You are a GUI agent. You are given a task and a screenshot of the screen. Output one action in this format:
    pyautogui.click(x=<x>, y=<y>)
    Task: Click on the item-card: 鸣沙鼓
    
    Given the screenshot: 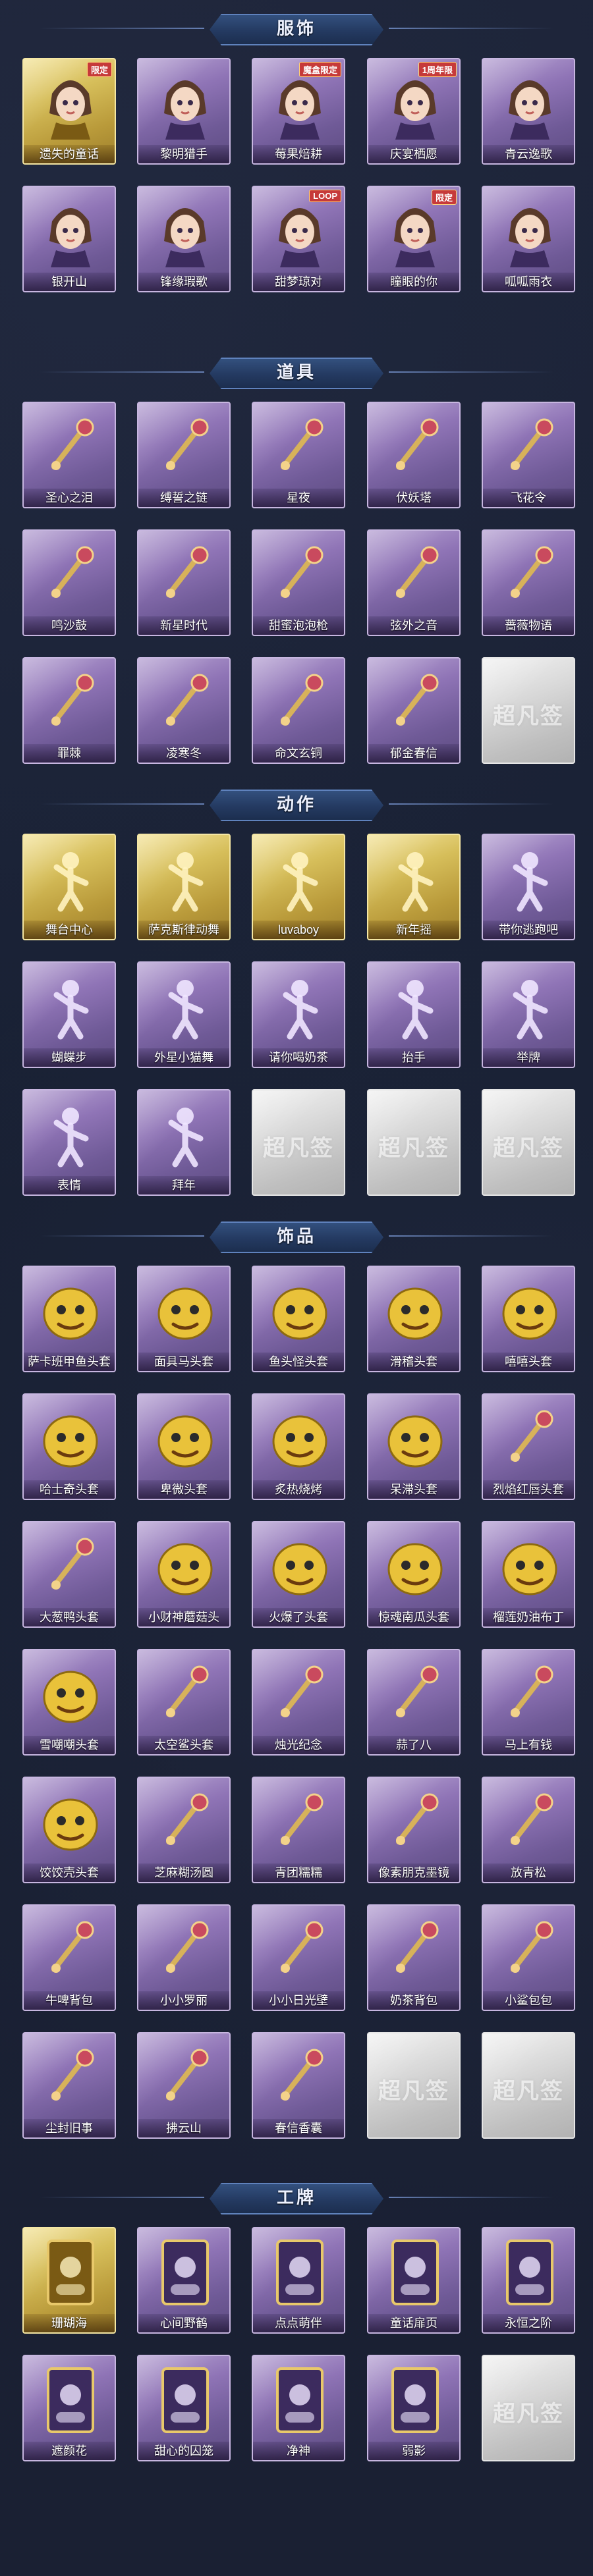 What is the action you would take?
    pyautogui.click(x=69, y=582)
    